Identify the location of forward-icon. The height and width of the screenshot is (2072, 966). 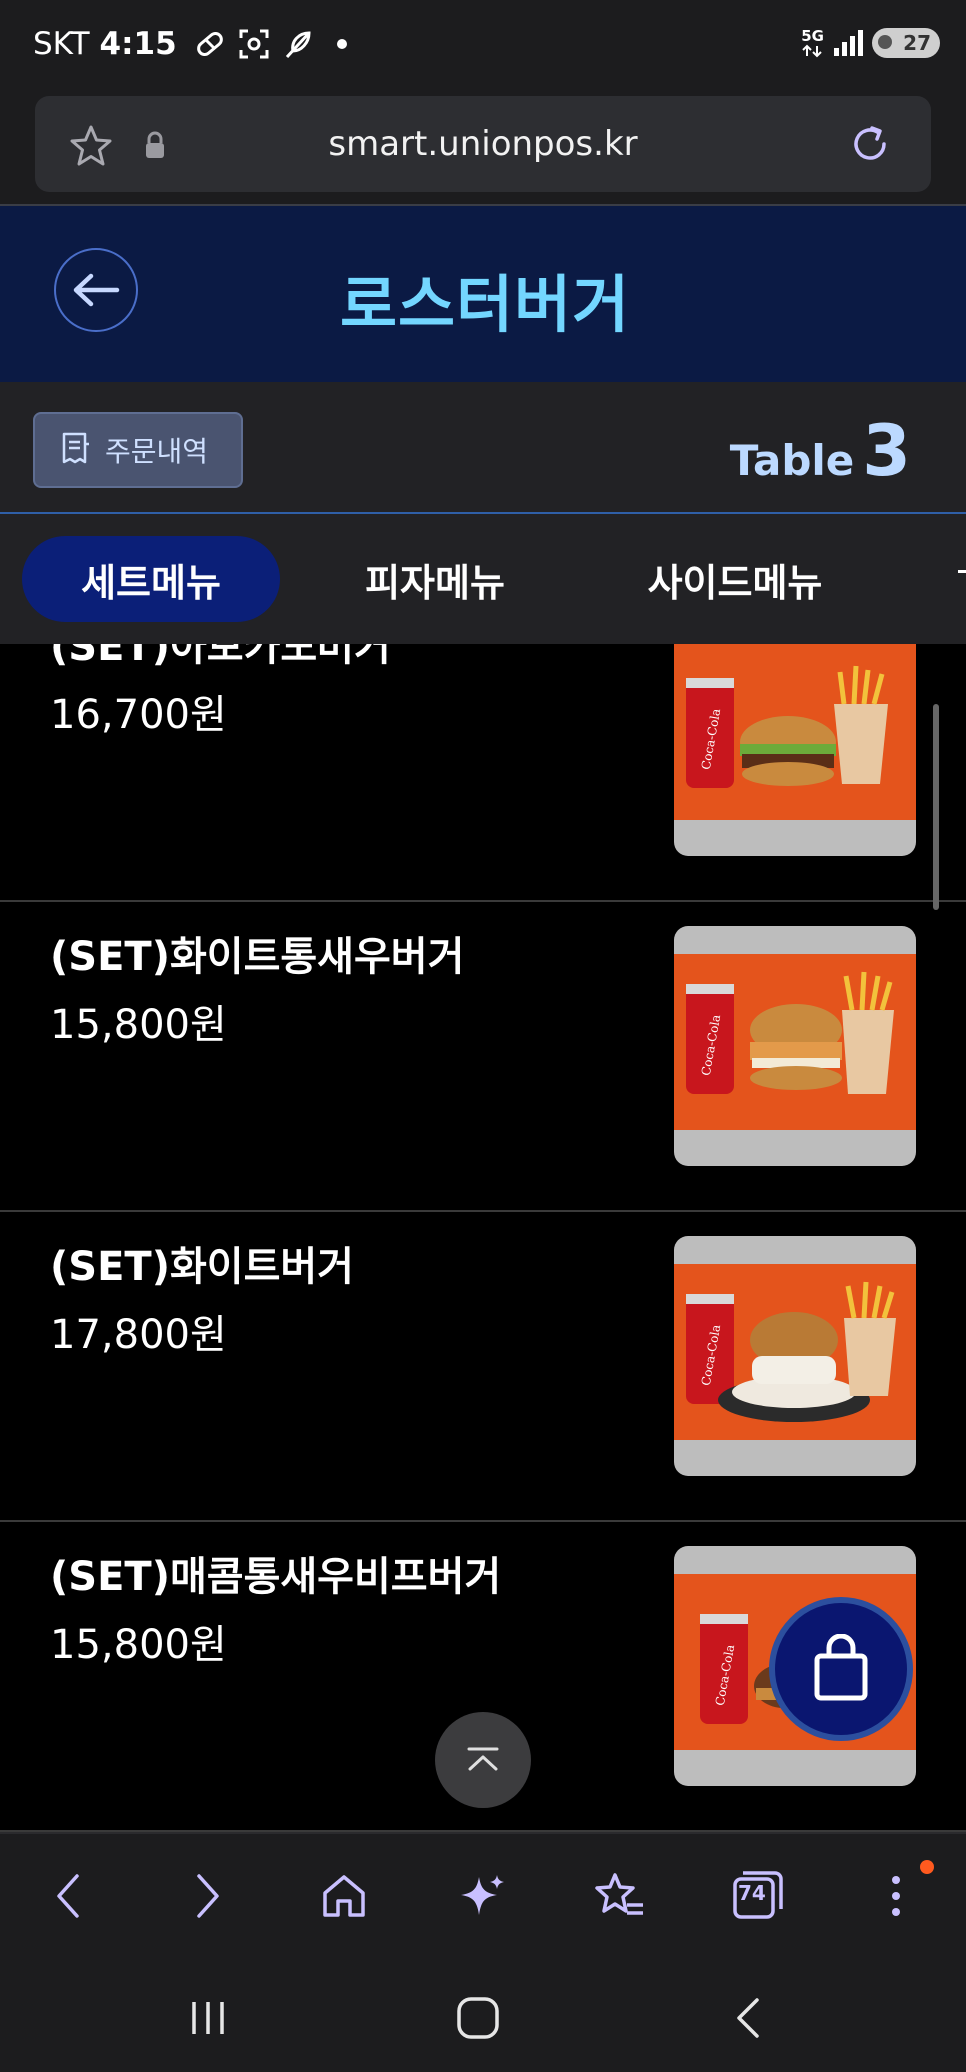
(208, 1896).